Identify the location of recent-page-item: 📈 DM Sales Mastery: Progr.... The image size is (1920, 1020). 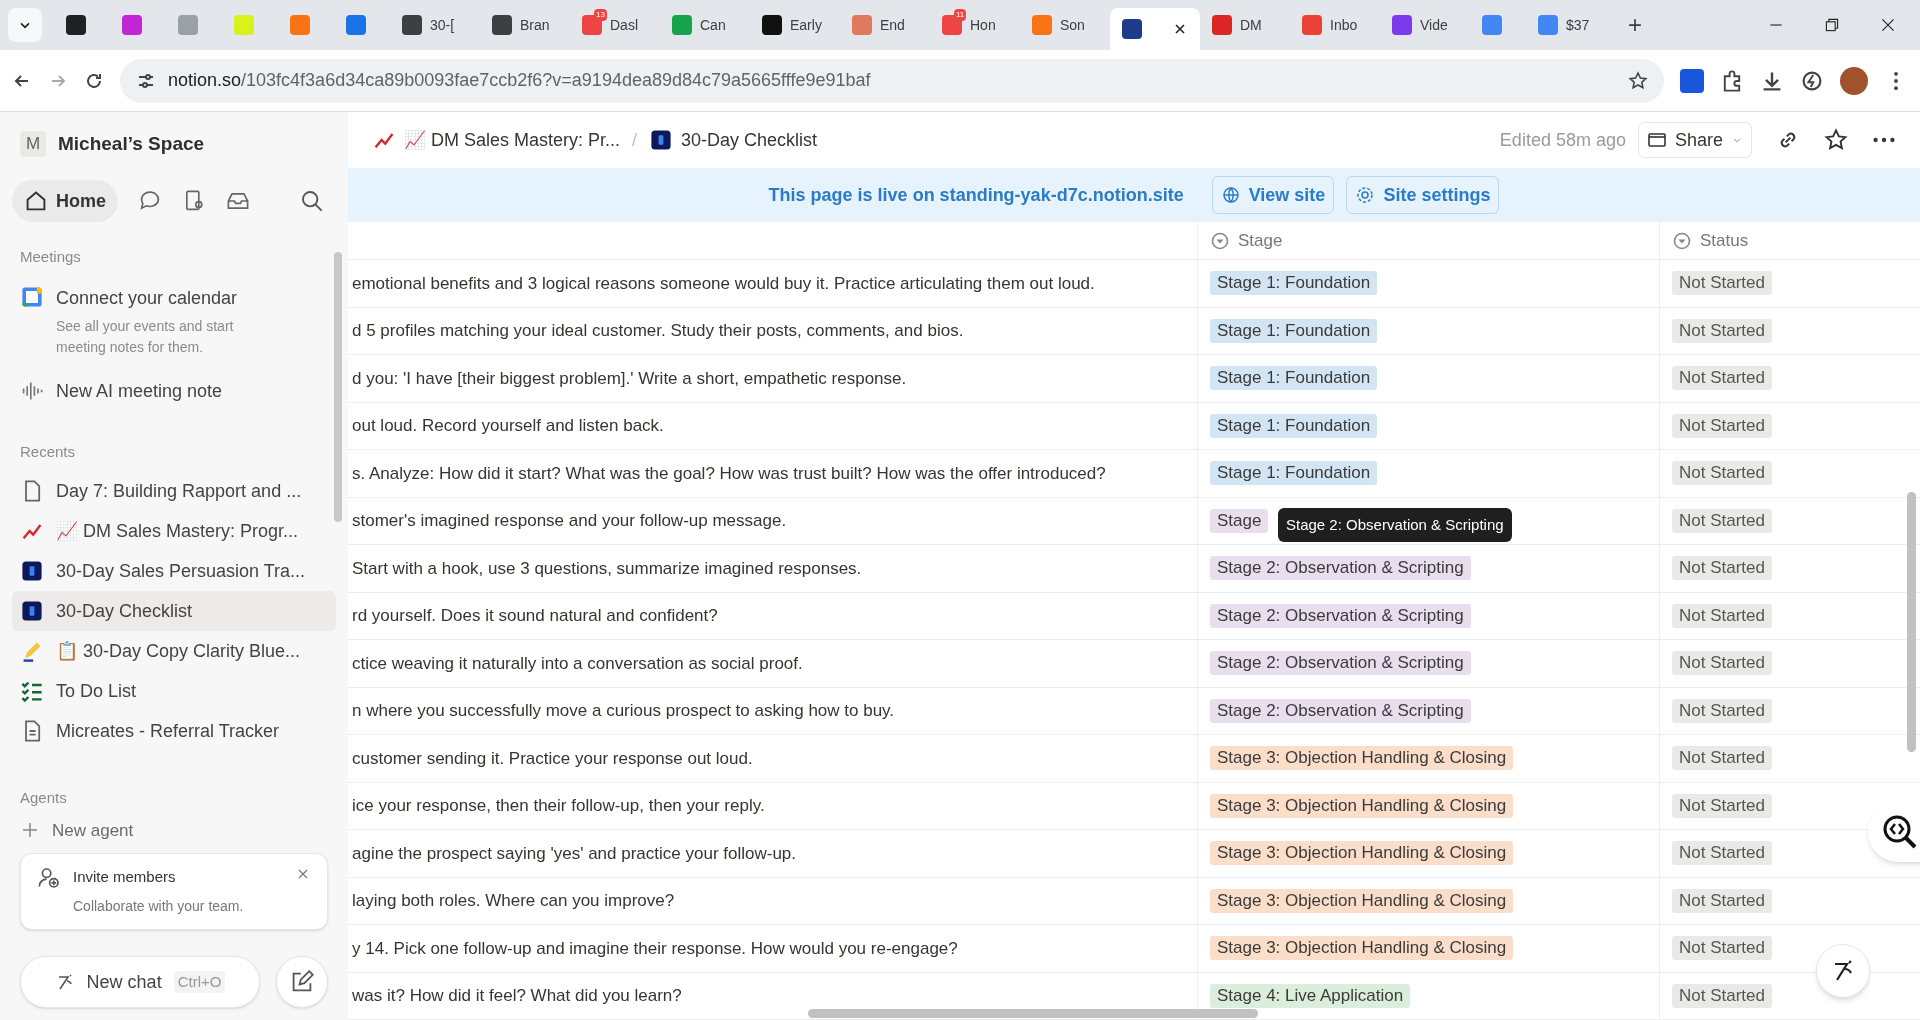
(174, 531).